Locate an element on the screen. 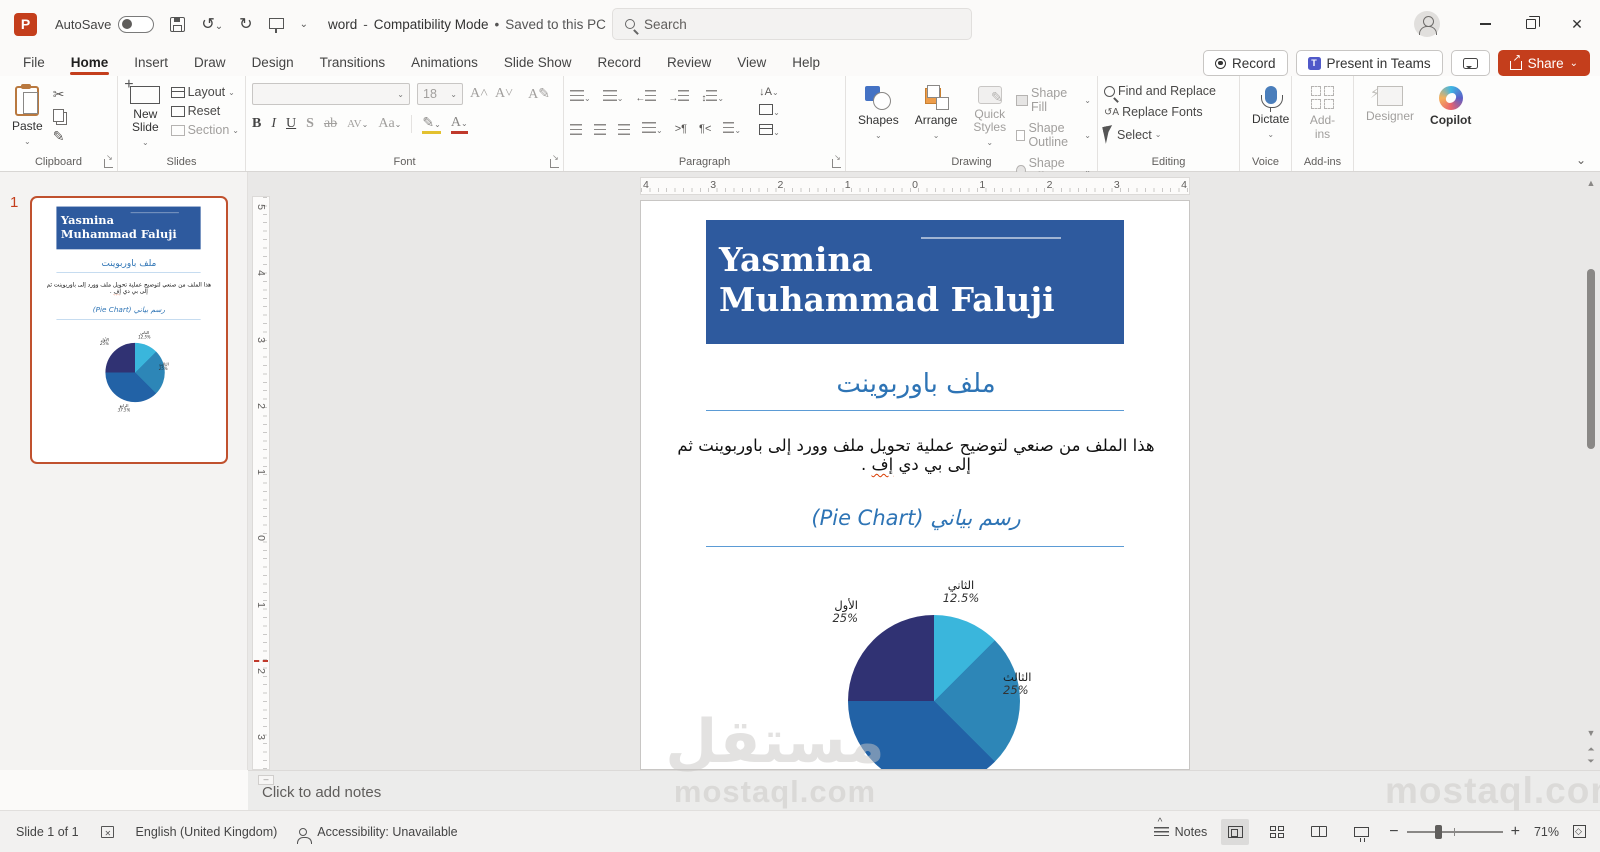  title-banner: Yasmina Muhammad Faluji is located at coordinates (915, 282).